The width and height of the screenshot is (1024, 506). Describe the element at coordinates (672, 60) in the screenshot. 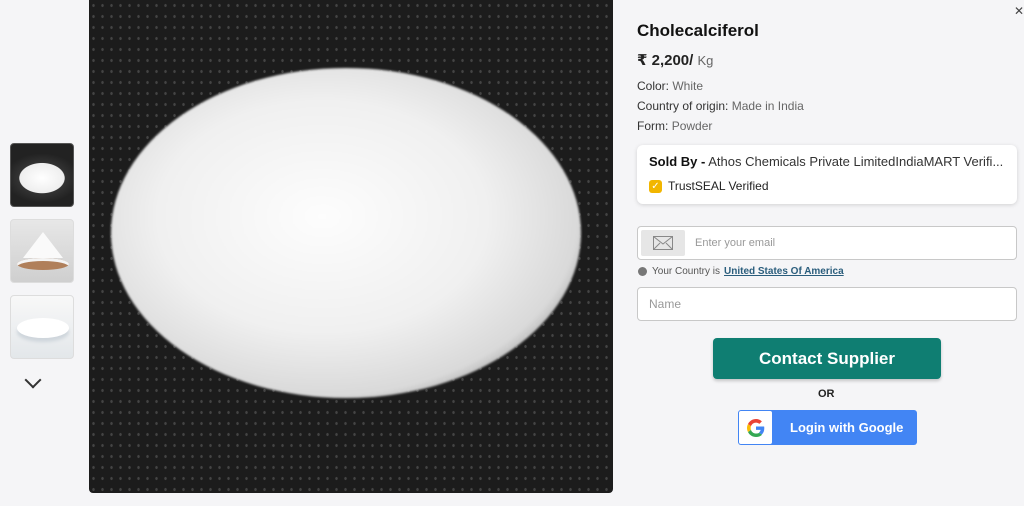

I see `price-value: 2,200/` at that location.